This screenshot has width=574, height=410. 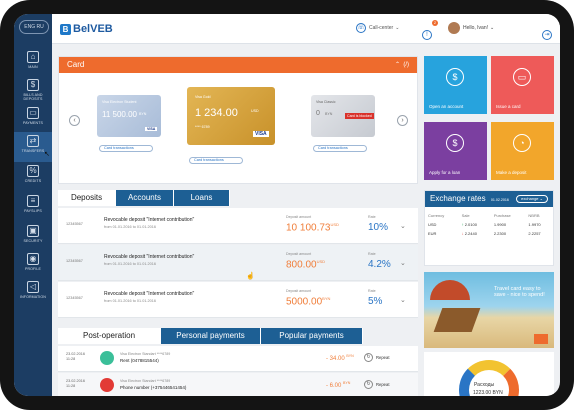 I want to click on rate-label: Rate, so click(x=372, y=254).